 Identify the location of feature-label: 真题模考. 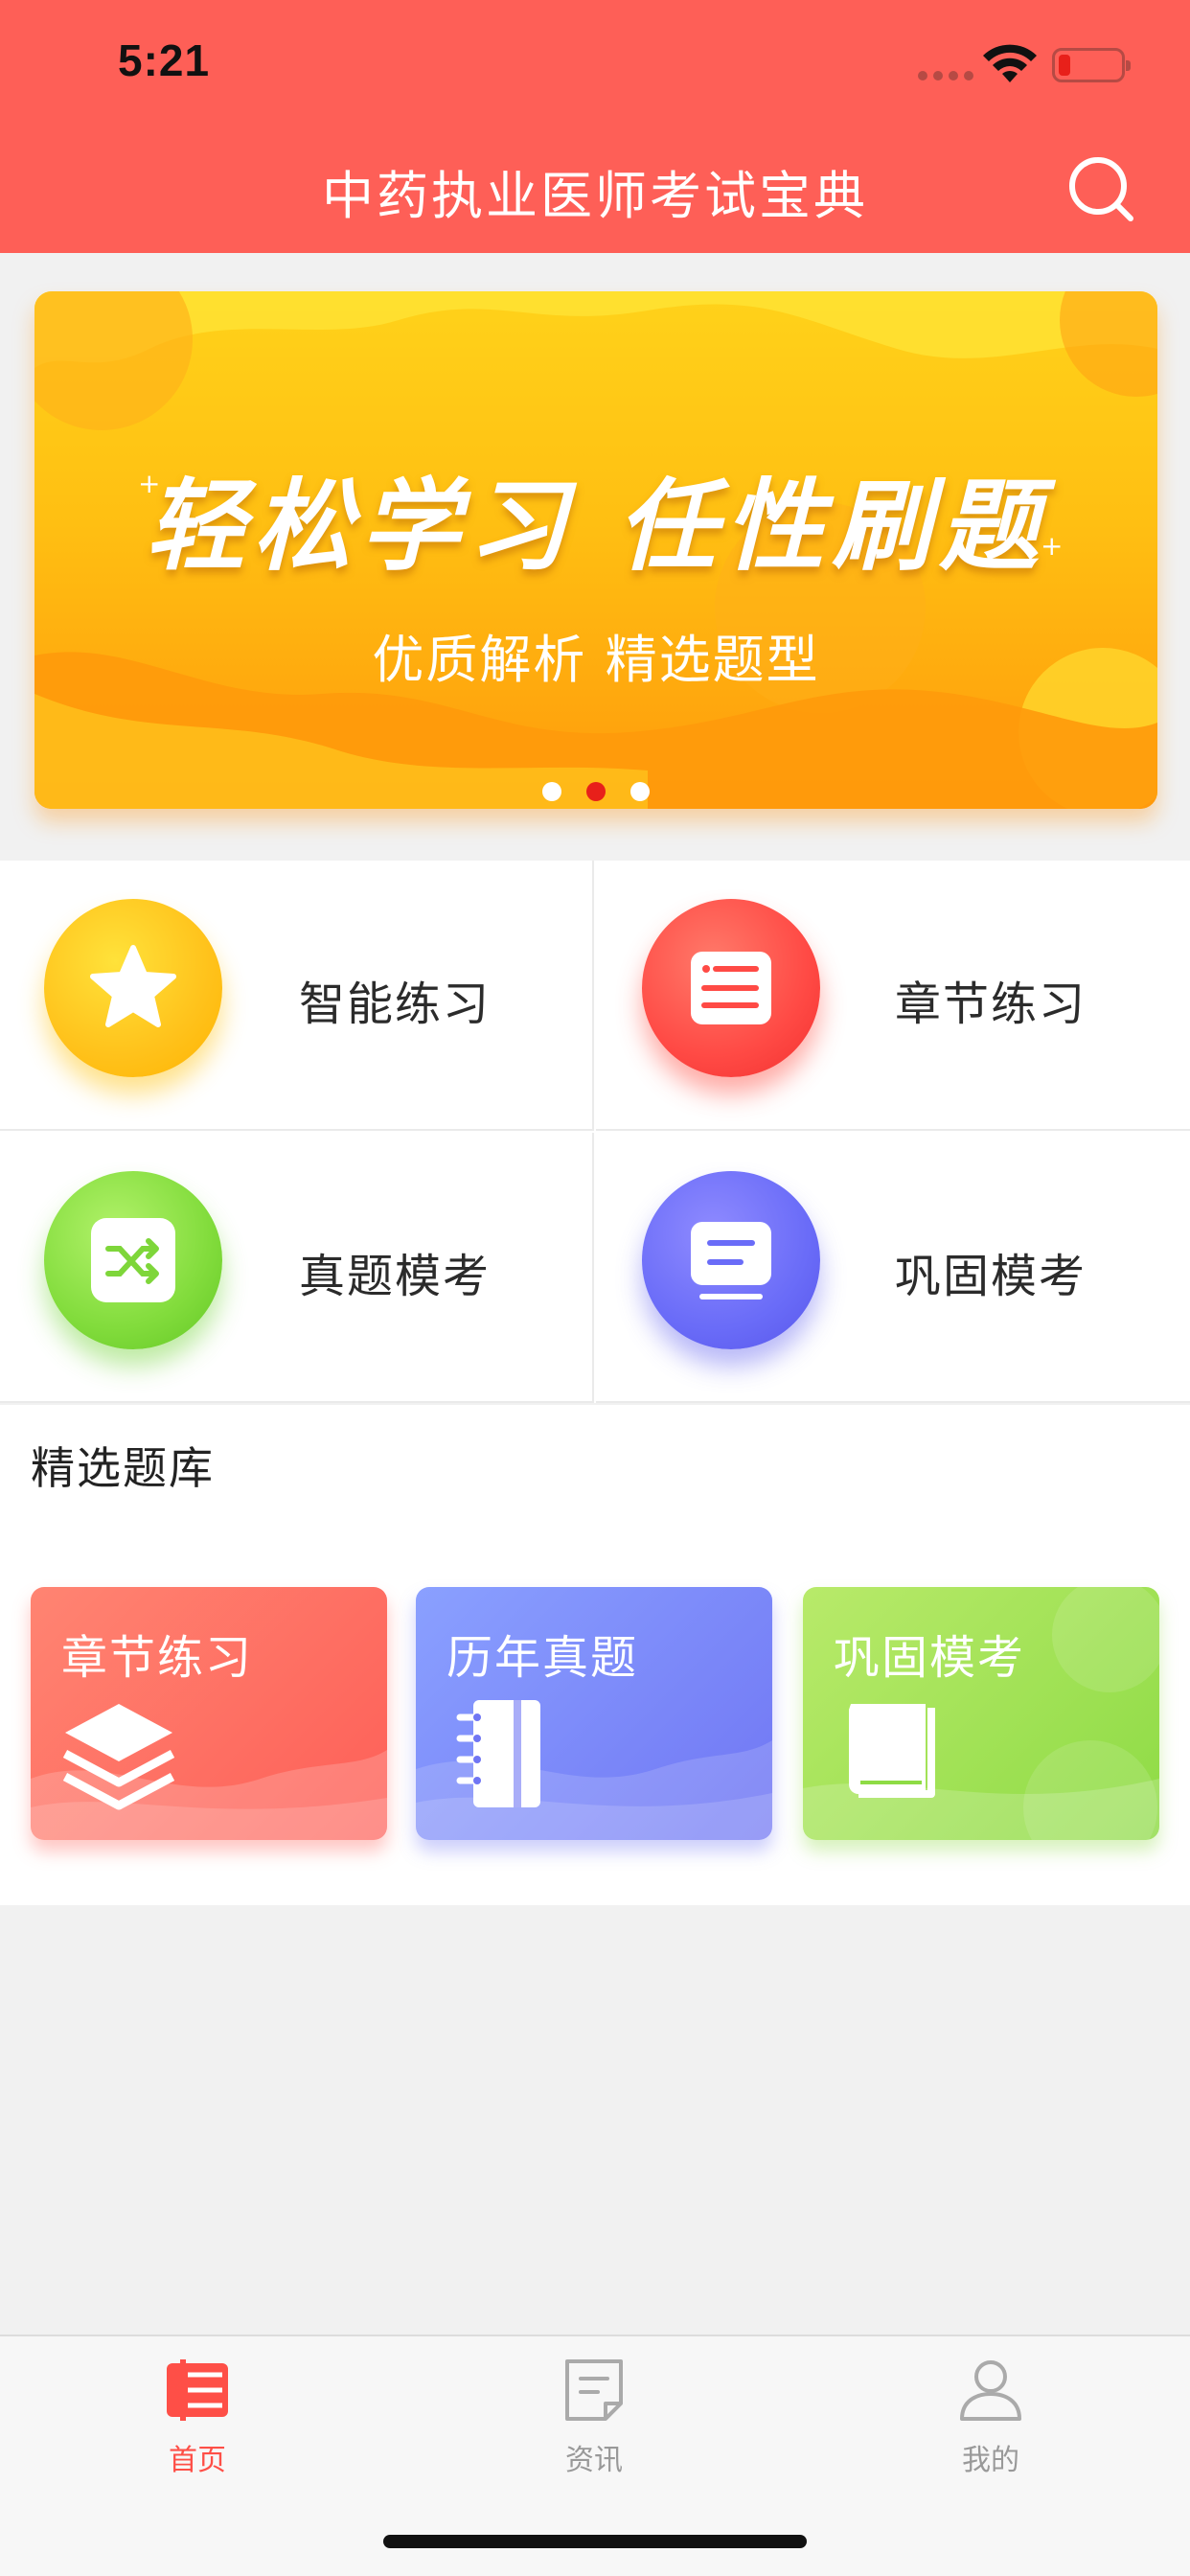
(396, 1276).